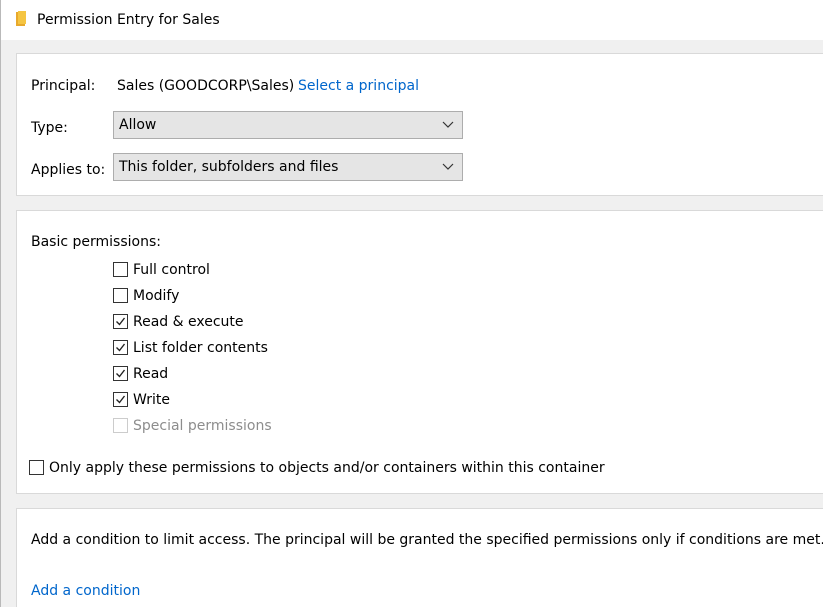 The width and height of the screenshot is (823, 607). What do you see at coordinates (200, 348) in the screenshot?
I see `checkbox-label: List folder contents` at bounding box center [200, 348].